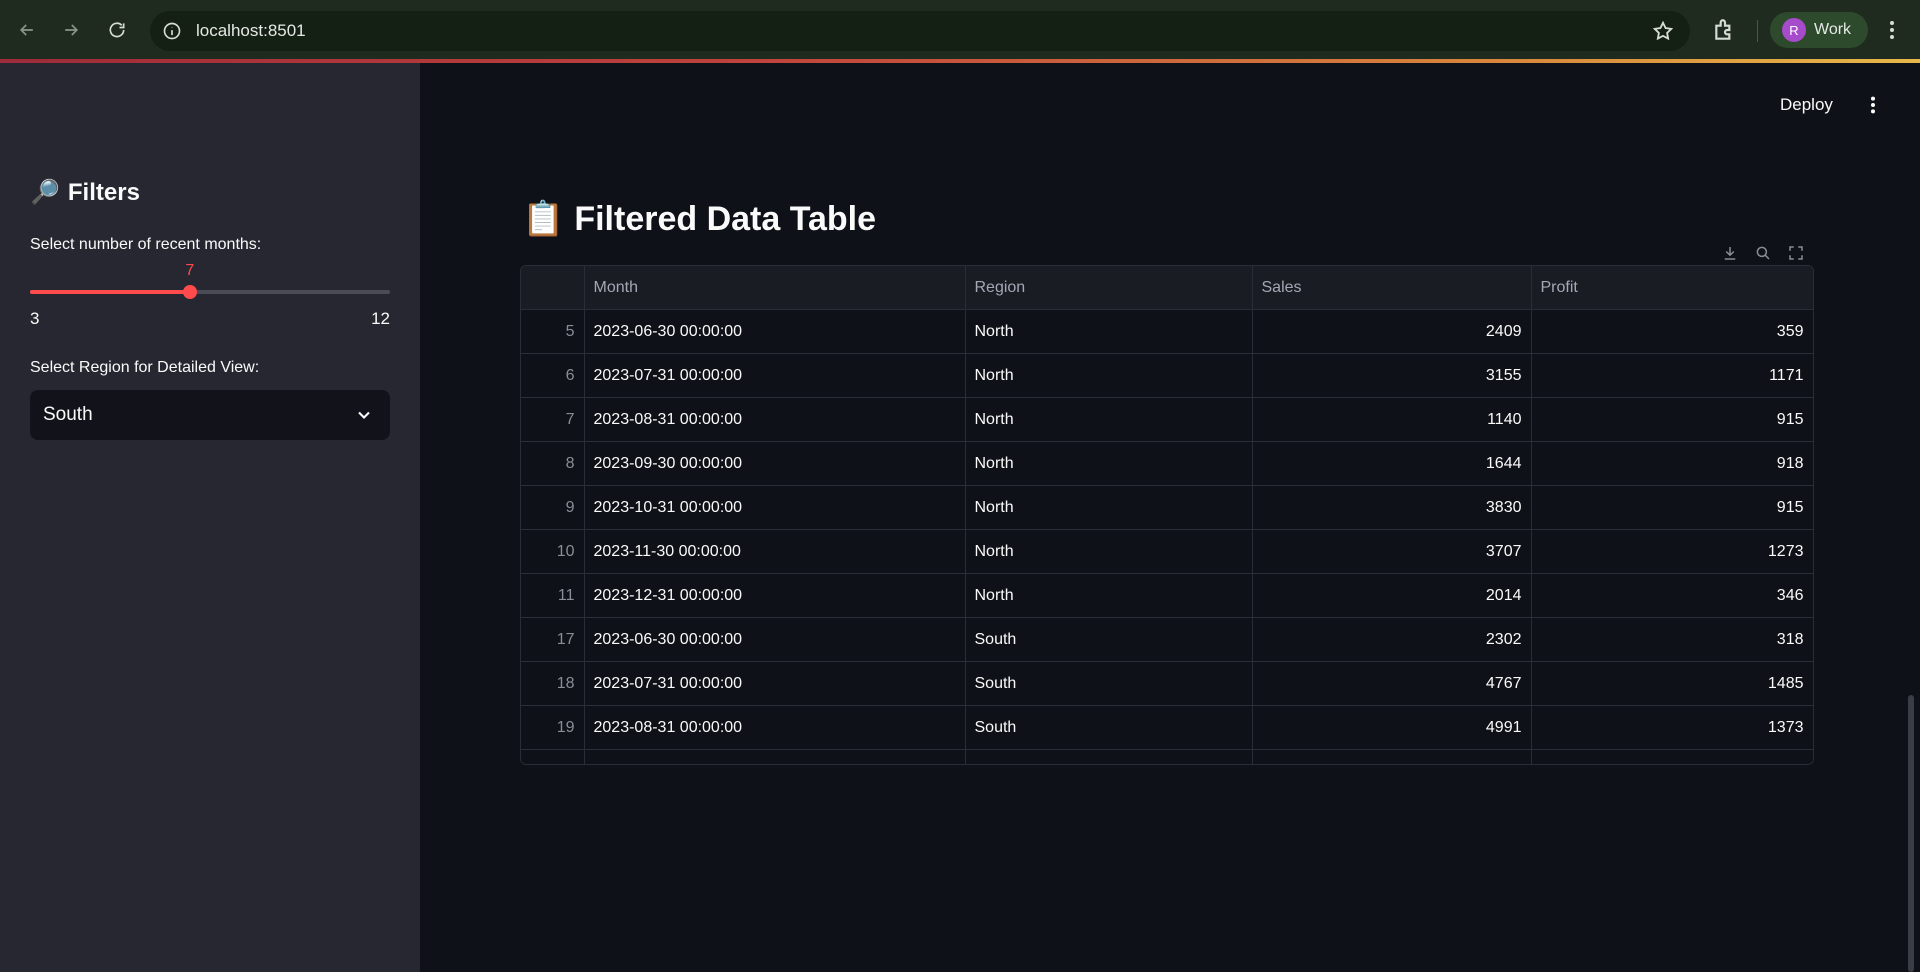  Describe the element at coordinates (35, 318) in the screenshot. I see `months-slider-min: 3` at that location.